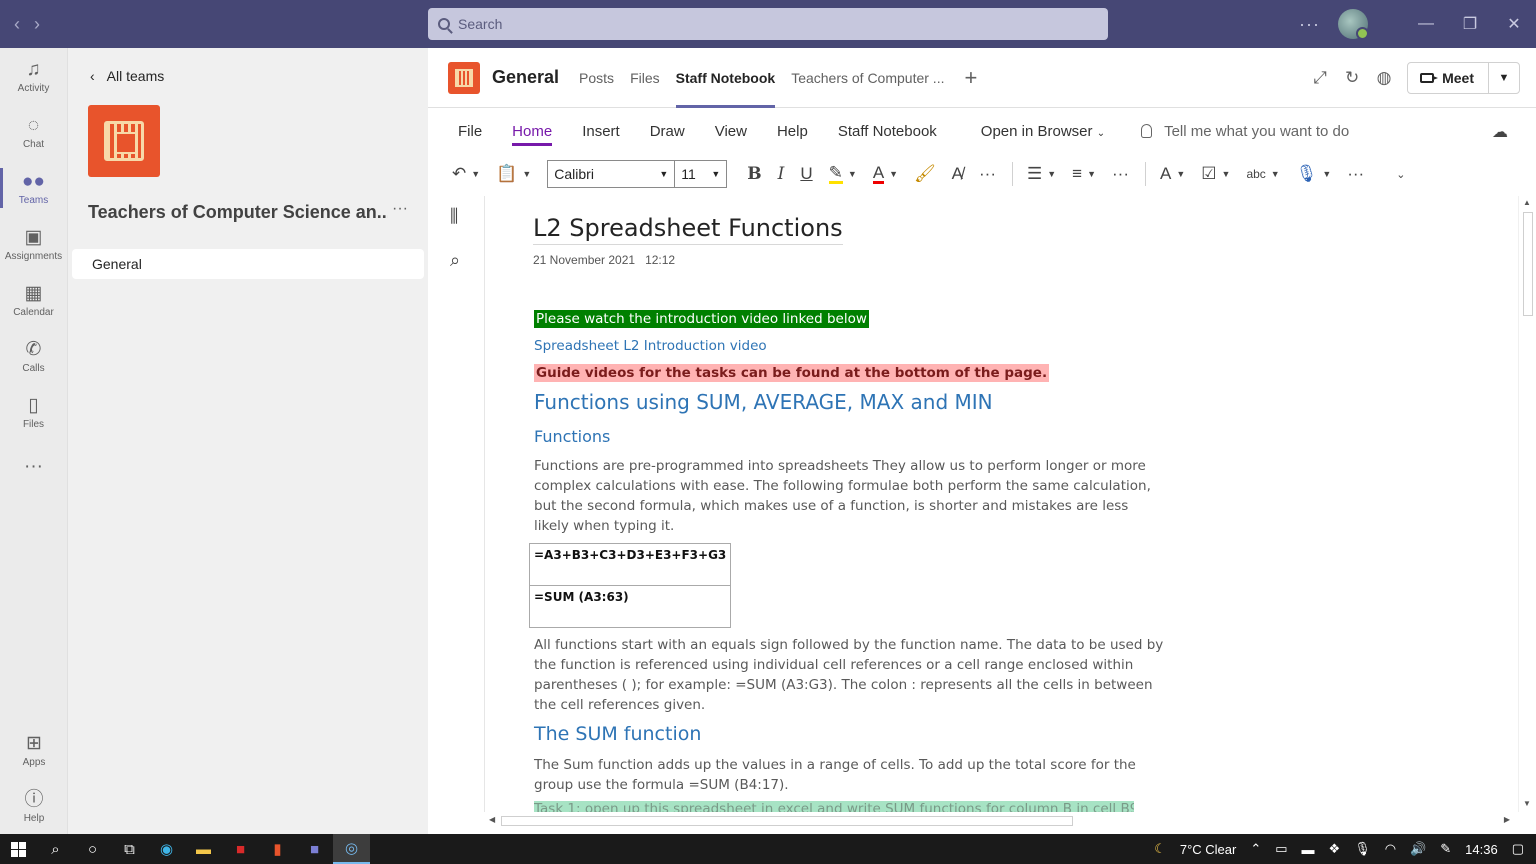 Image resolution: width=1536 pixels, height=864 pixels. Describe the element at coordinates (37, 24) in the screenshot. I see `forward-arrow-icon: ›` at that location.